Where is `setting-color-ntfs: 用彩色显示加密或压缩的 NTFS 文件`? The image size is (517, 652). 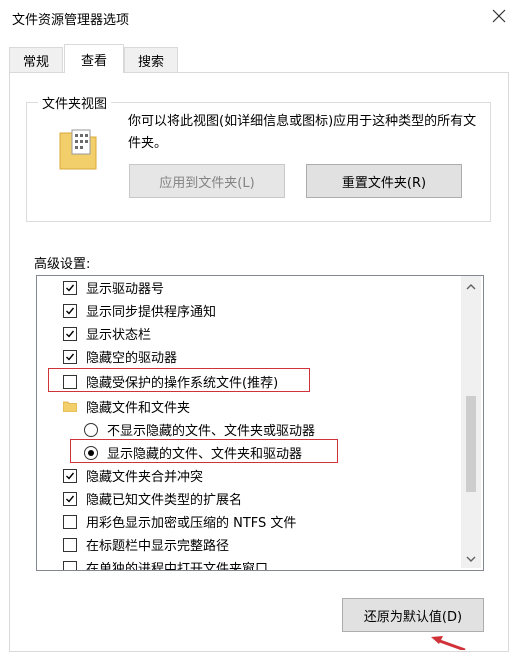 setting-color-ntfs: 用彩色显示加密或压缩的 NTFS 文件 is located at coordinates (179, 521).